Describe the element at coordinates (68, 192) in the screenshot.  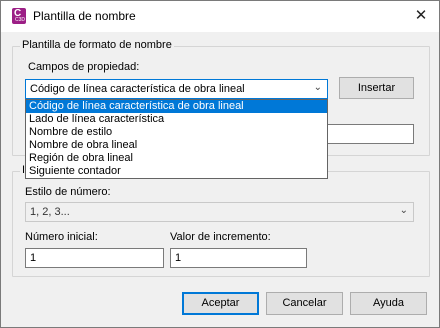
I see `number-style-label: Estilo de número:` at that location.